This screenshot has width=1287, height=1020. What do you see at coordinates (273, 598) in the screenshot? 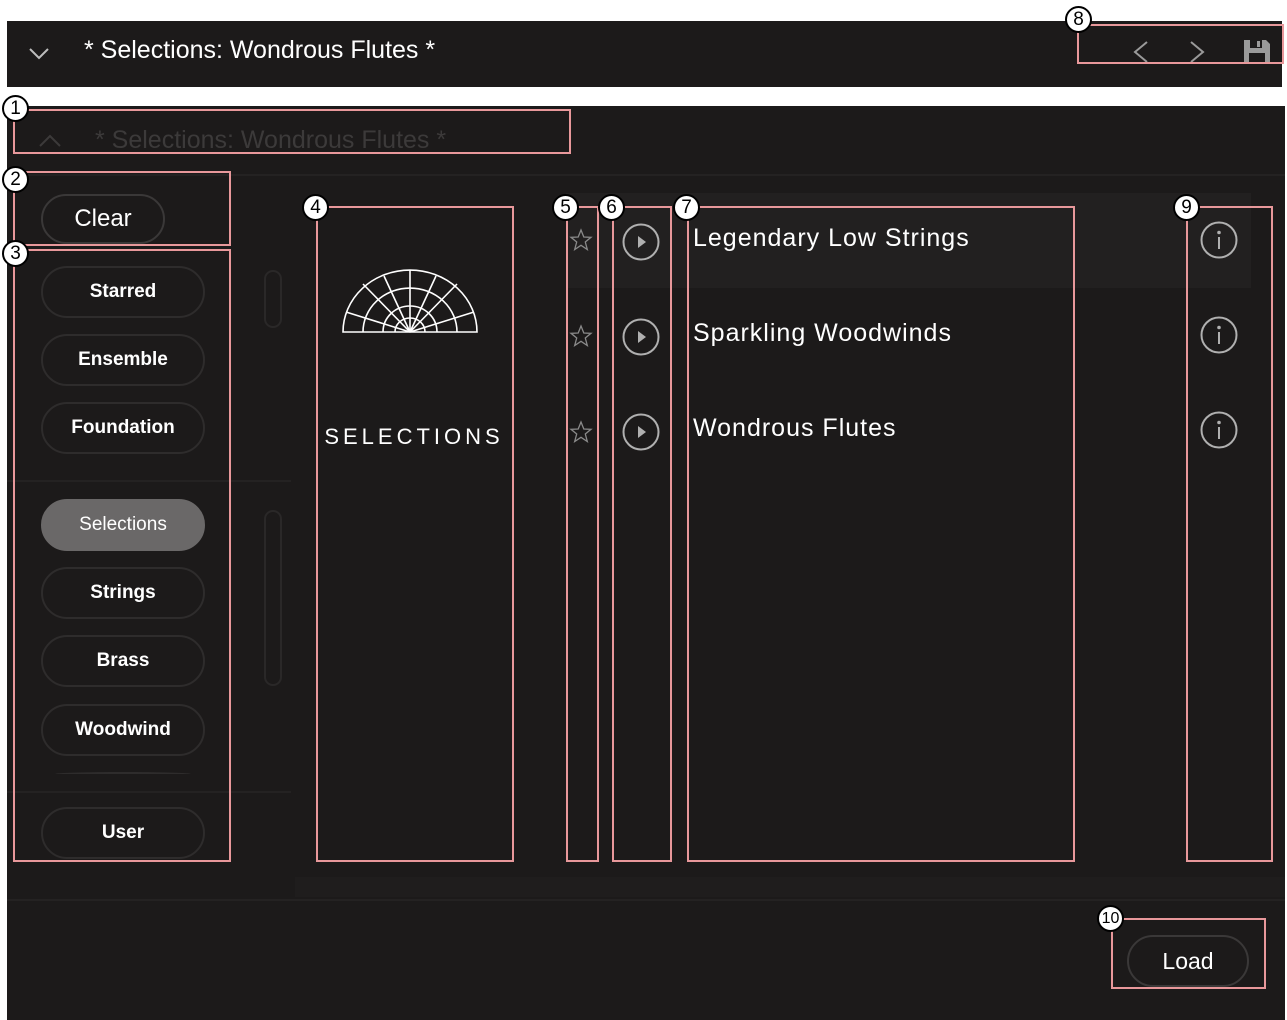
I see `categories-scrollbar` at bounding box center [273, 598].